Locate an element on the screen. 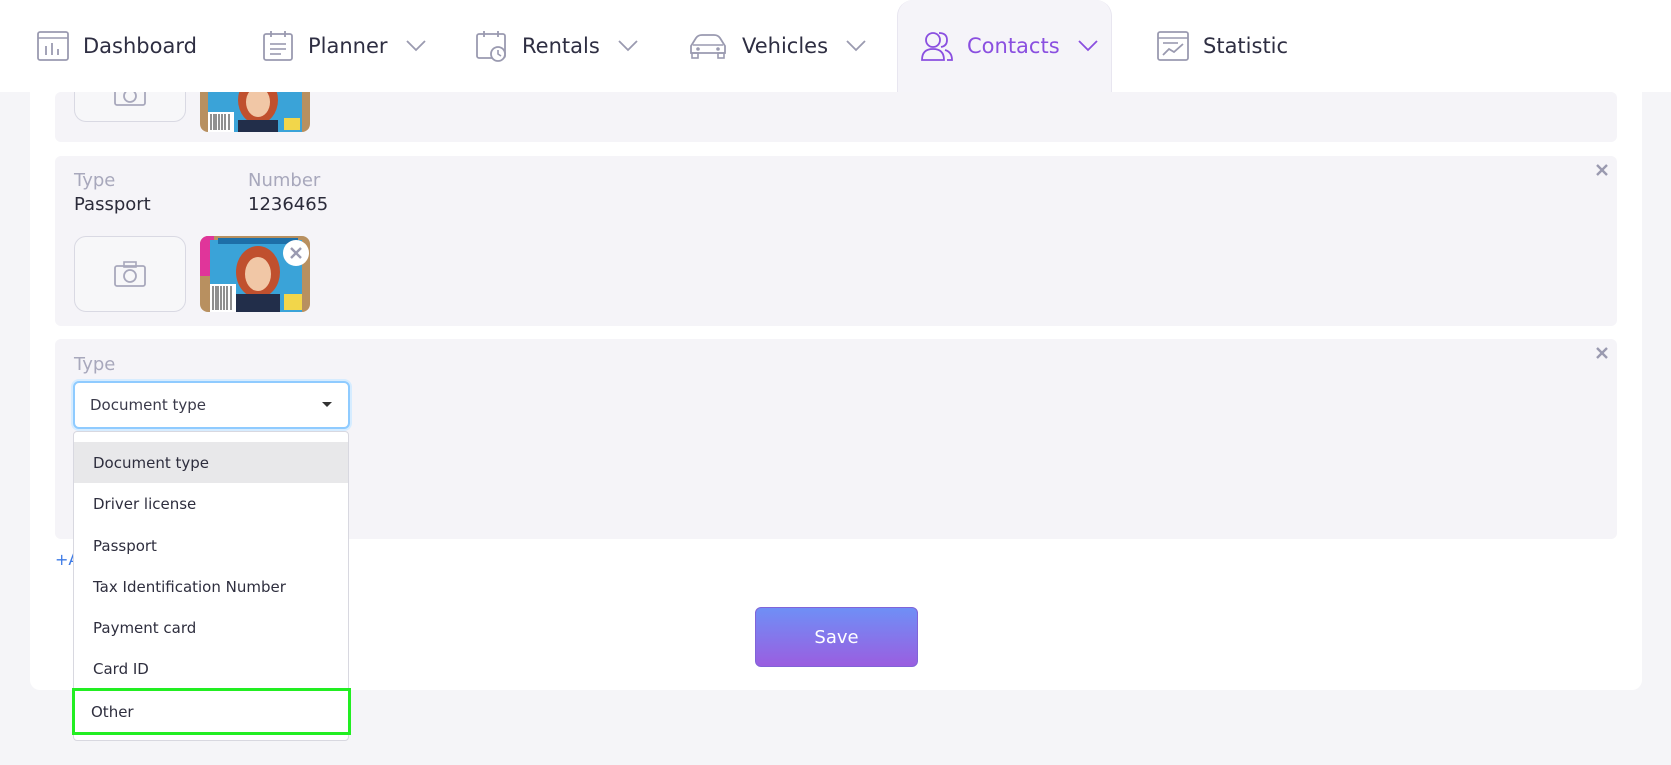  nav-label: Contacts is located at coordinates (1013, 46).